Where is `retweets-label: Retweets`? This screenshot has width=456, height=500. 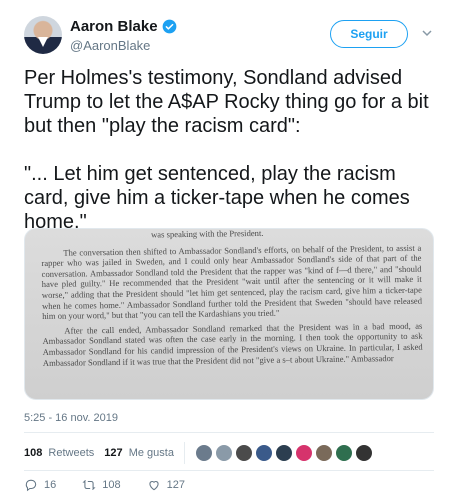 retweets-label: Retweets is located at coordinates (71, 453).